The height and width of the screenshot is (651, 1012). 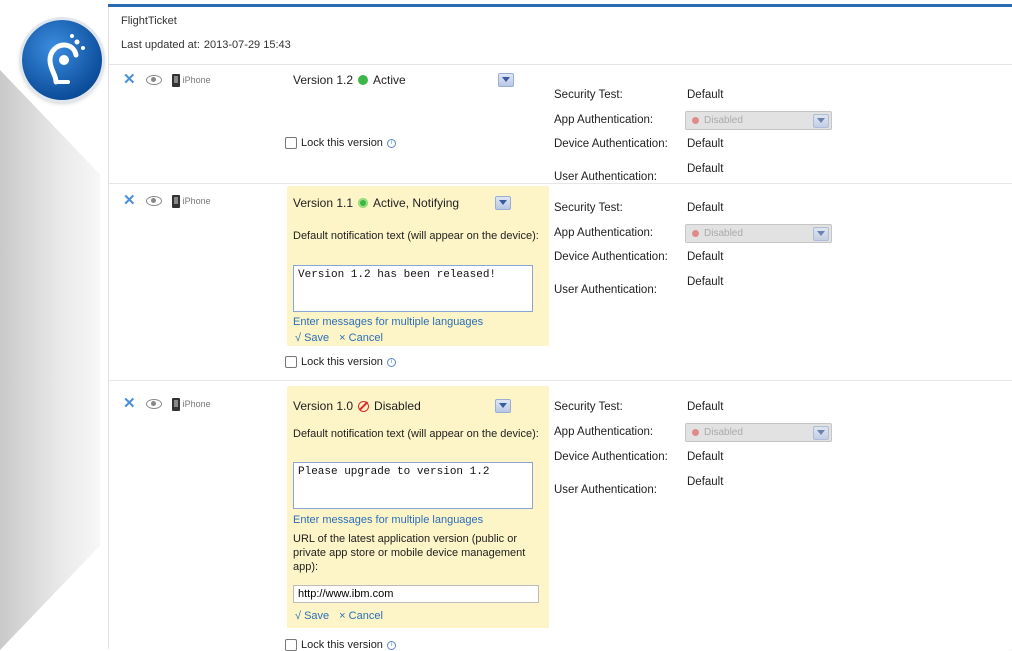 I want to click on notification-text-field: Please upgrade to version 1.2, so click(x=413, y=485).